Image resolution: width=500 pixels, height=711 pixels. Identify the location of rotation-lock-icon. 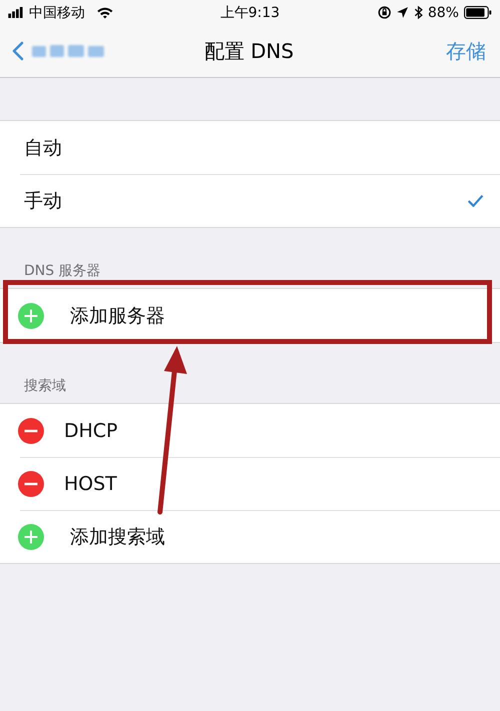
(384, 12).